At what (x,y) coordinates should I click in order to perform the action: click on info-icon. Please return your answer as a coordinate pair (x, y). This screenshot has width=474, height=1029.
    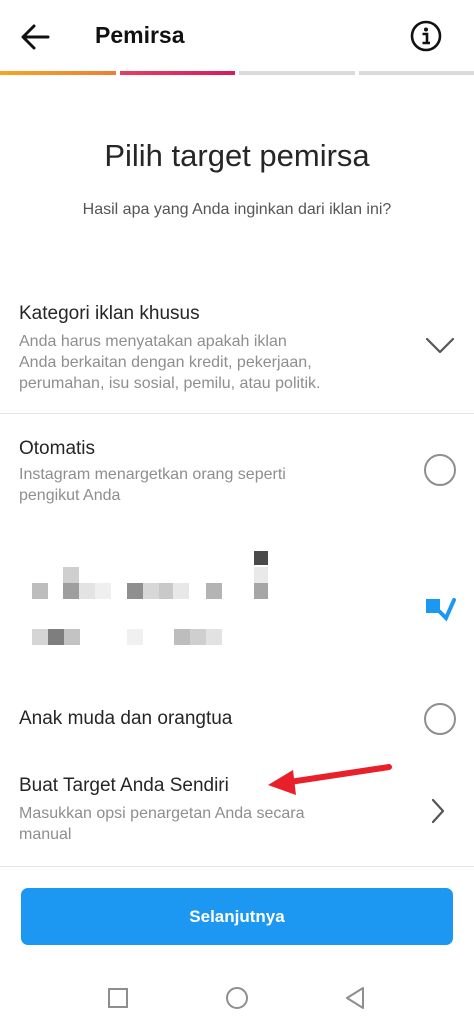
    Looking at the image, I should click on (426, 36).